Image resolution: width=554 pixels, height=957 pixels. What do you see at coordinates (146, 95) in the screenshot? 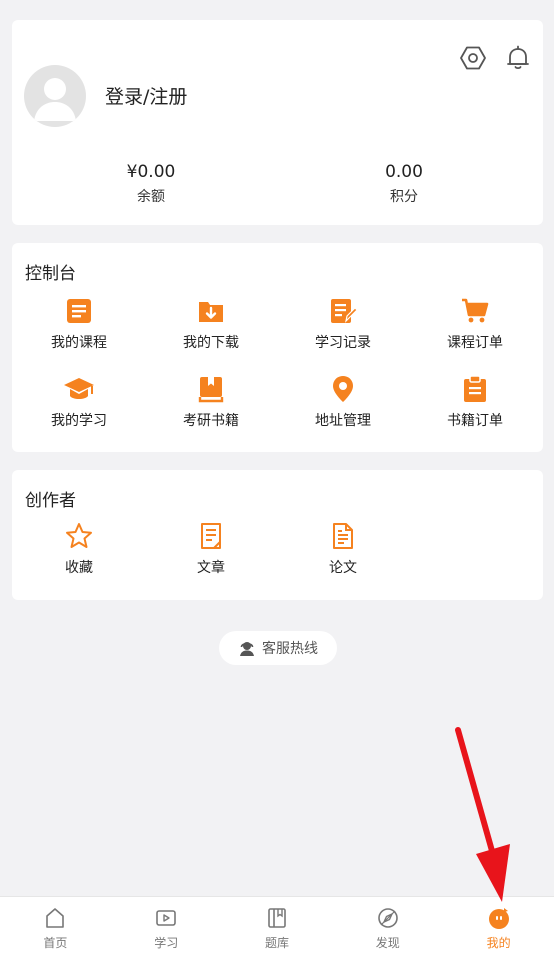
I see `login-register-link: 登录/注册` at bounding box center [146, 95].